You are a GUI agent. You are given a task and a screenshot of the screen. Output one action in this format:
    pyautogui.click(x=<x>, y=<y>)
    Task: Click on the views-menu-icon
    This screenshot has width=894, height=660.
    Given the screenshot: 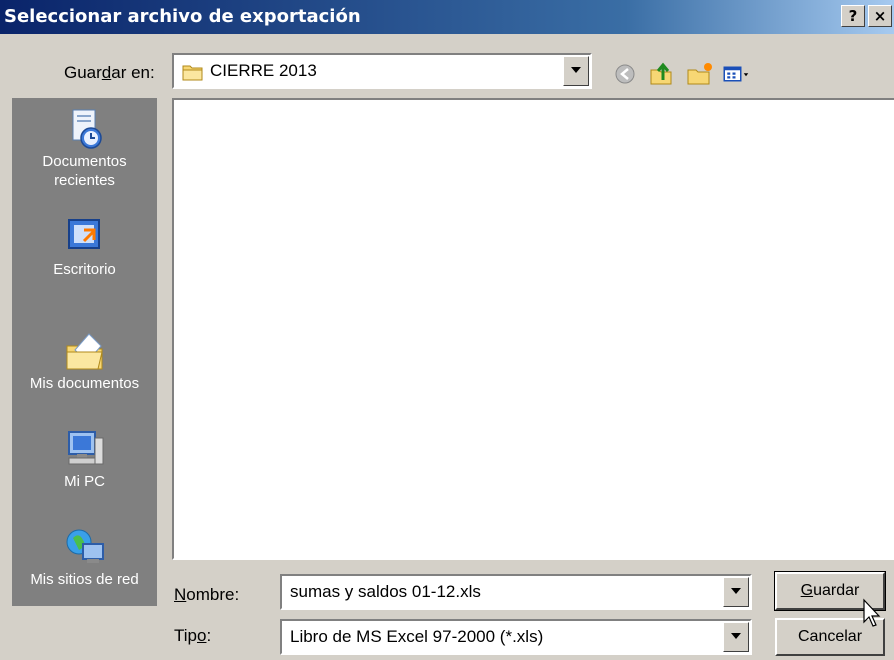 What is the action you would take?
    pyautogui.click(x=737, y=74)
    